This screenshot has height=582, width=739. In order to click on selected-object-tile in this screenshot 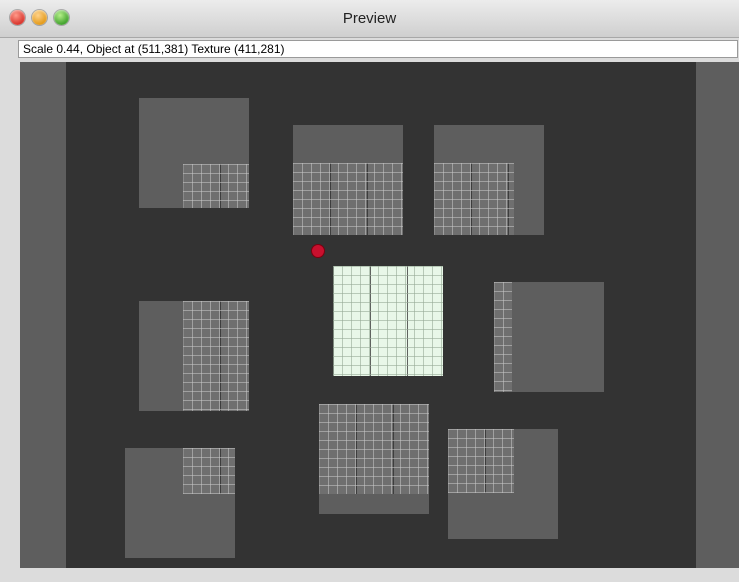, I will do `click(388, 321)`.